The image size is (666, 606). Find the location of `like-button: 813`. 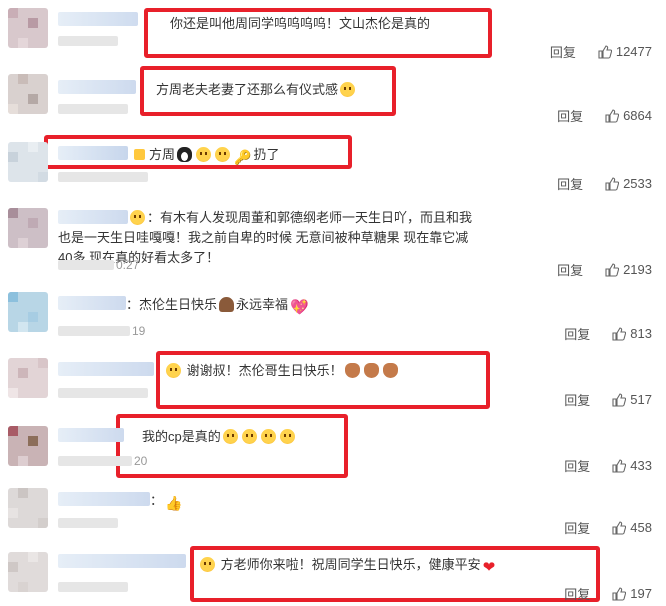

like-button: 813 is located at coordinates (632, 333).